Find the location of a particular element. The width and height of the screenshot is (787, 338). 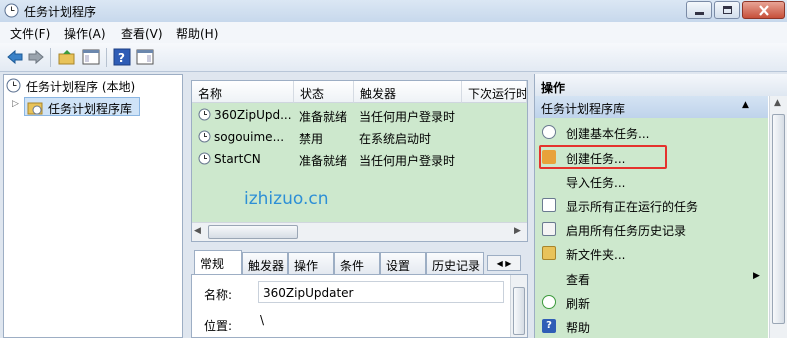

window-title: 任务计划程序 is located at coordinates (60, 12).